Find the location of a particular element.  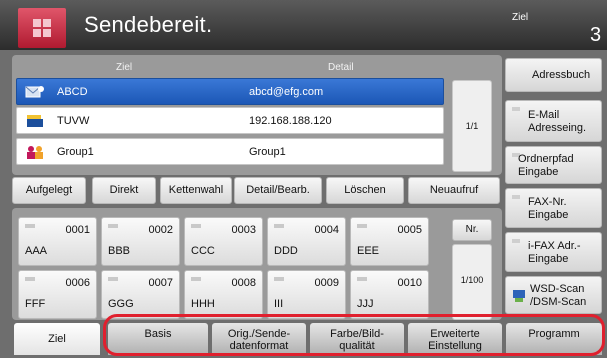

number-search-button: Nr. is located at coordinates (472, 230).